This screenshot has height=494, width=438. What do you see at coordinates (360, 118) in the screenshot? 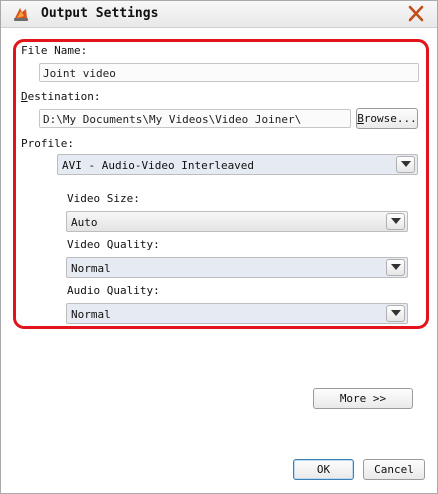
I see `browse-button-accel: B` at bounding box center [360, 118].